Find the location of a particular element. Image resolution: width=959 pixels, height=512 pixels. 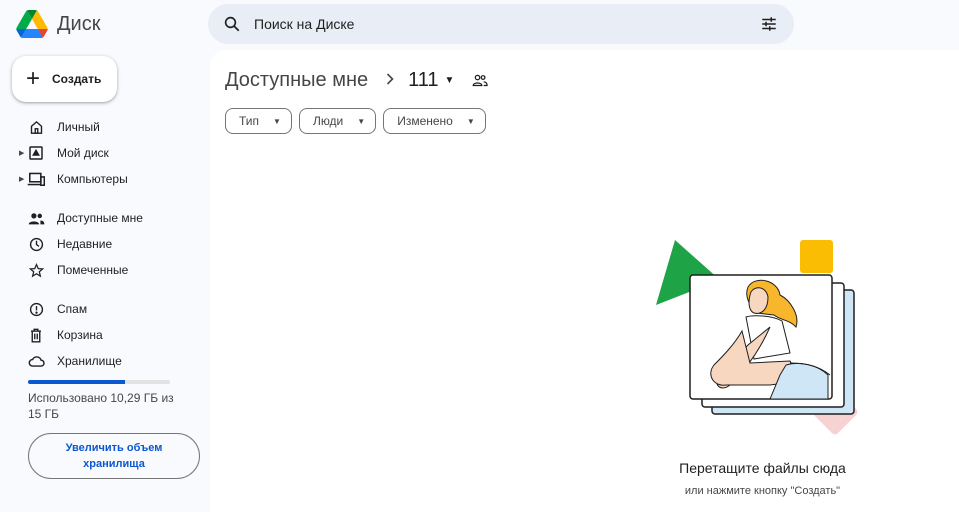

search-options-icon is located at coordinates (769, 24).